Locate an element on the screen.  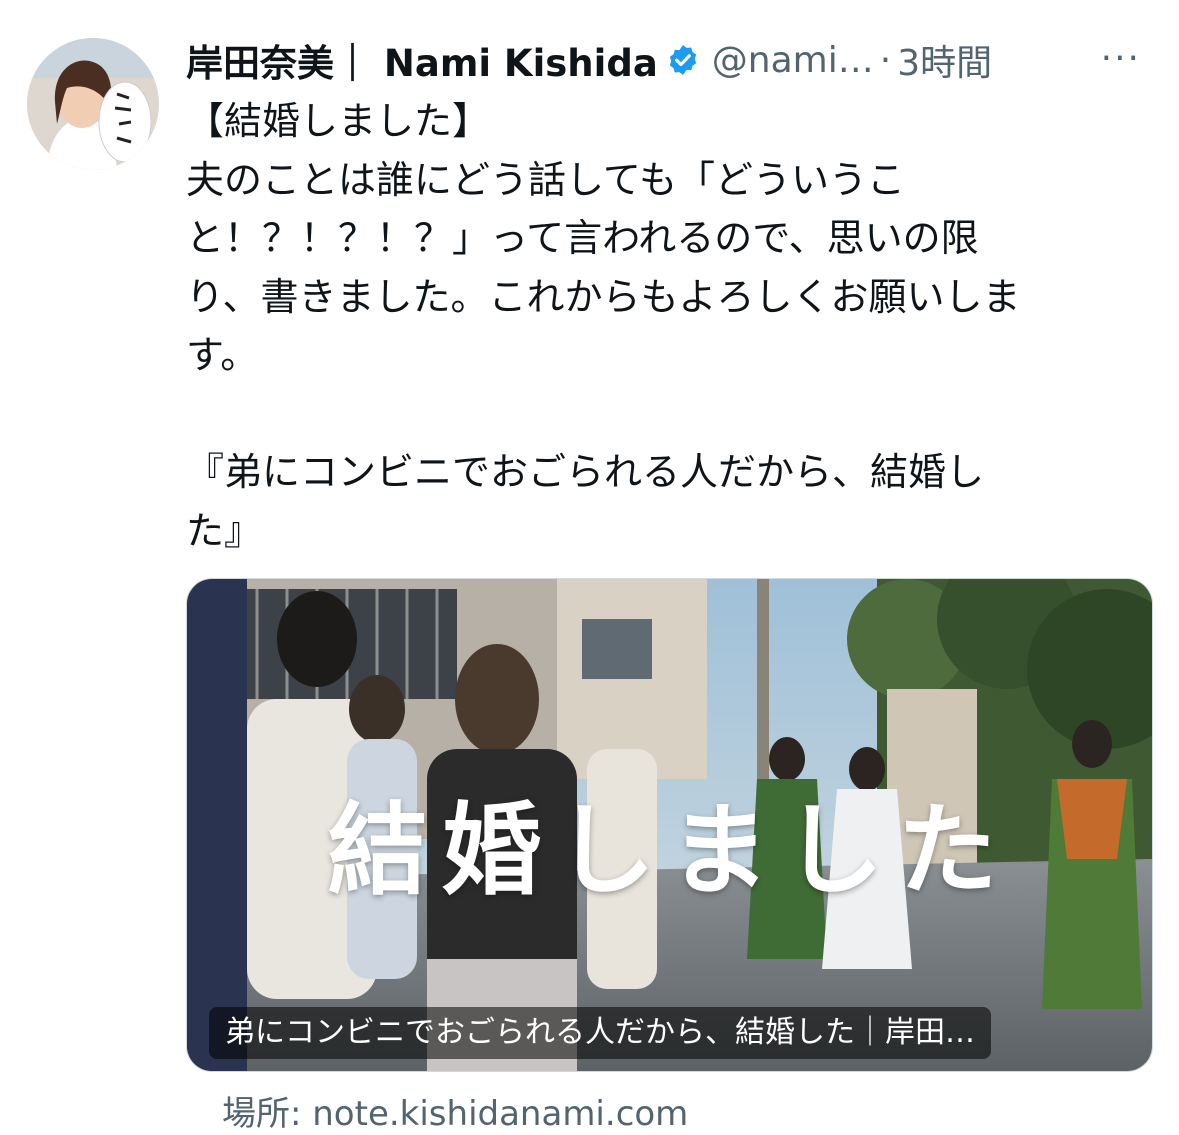
tweet-header: 岸田奈美｜ Nami Kishida @nami… · 3時間 ··· is located at coordinates (672, 60).